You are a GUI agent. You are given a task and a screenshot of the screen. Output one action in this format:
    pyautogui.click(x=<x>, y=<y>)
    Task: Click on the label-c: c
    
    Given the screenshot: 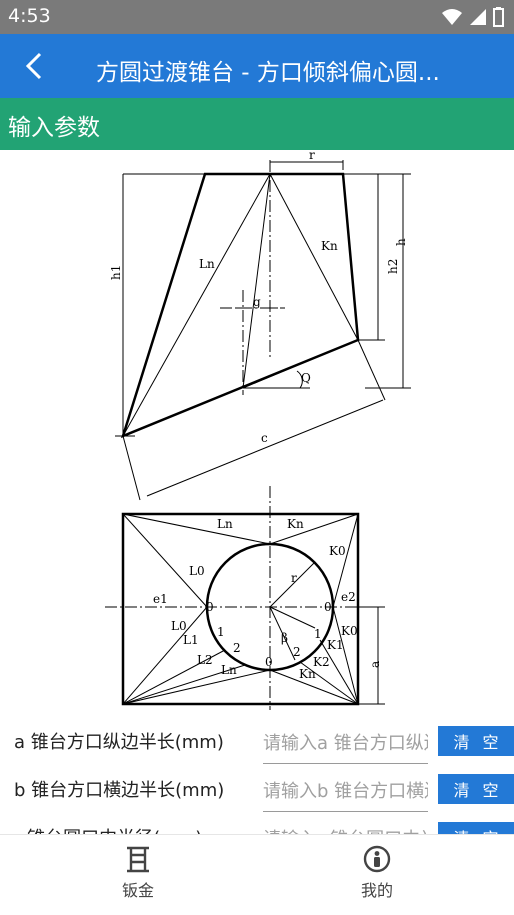 What is the action you would take?
    pyautogui.click(x=264, y=438)
    